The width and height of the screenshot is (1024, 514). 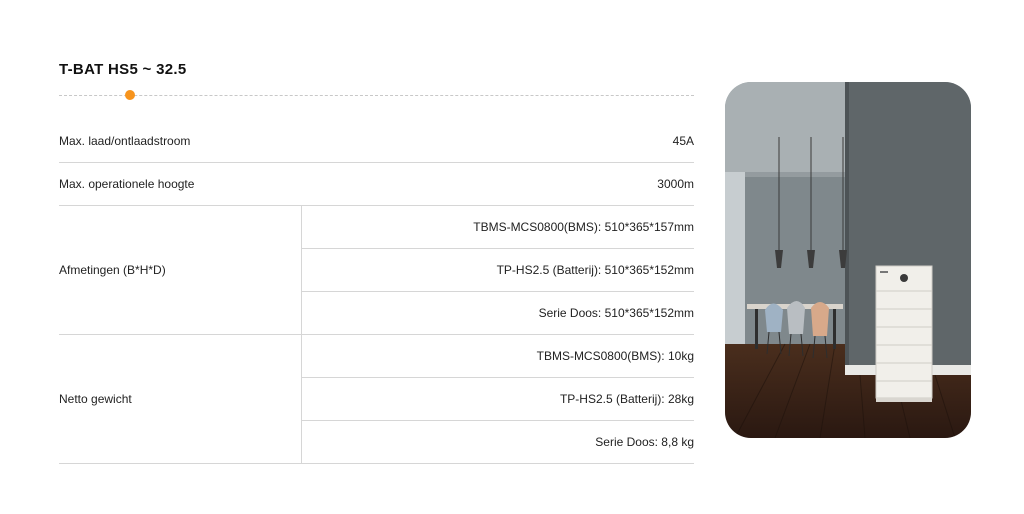 What do you see at coordinates (123, 69) in the screenshot?
I see `product-title: T-BAT HS5 ~ 32.5` at bounding box center [123, 69].